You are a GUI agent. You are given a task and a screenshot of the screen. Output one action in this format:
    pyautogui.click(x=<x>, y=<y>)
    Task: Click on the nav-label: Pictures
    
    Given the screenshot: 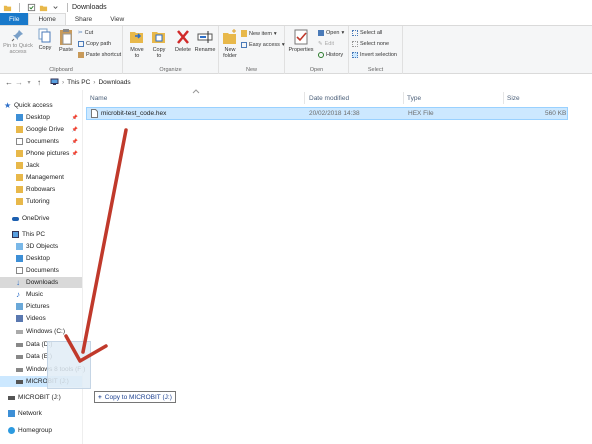 What is the action you would take?
    pyautogui.click(x=38, y=306)
    